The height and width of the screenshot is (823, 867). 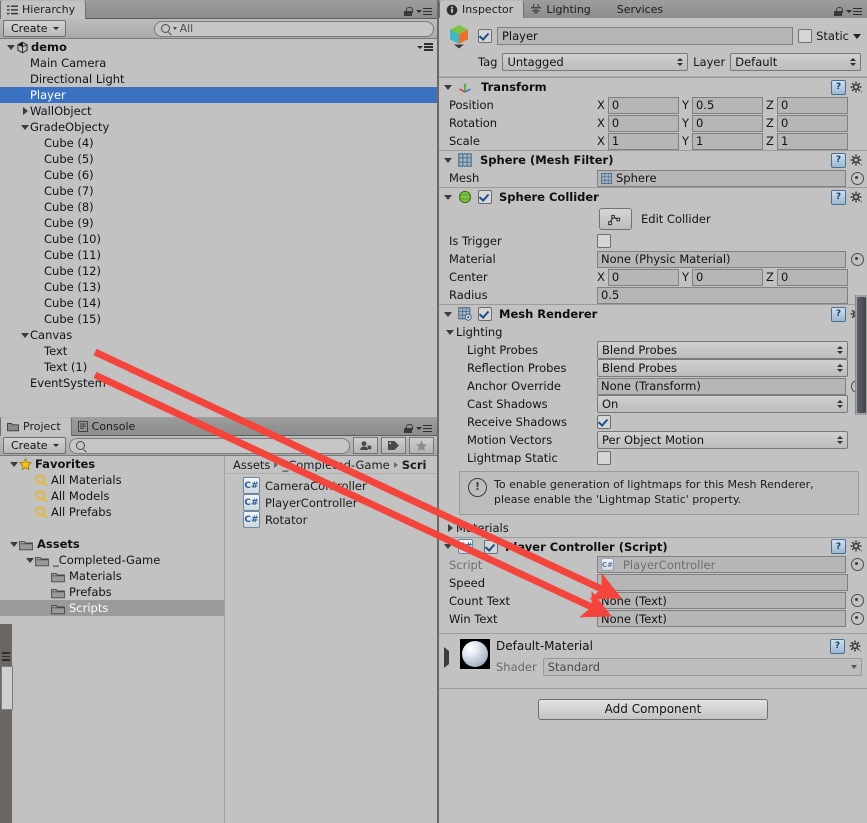 I want to click on transform-scale-x: 1, so click(x=643, y=141).